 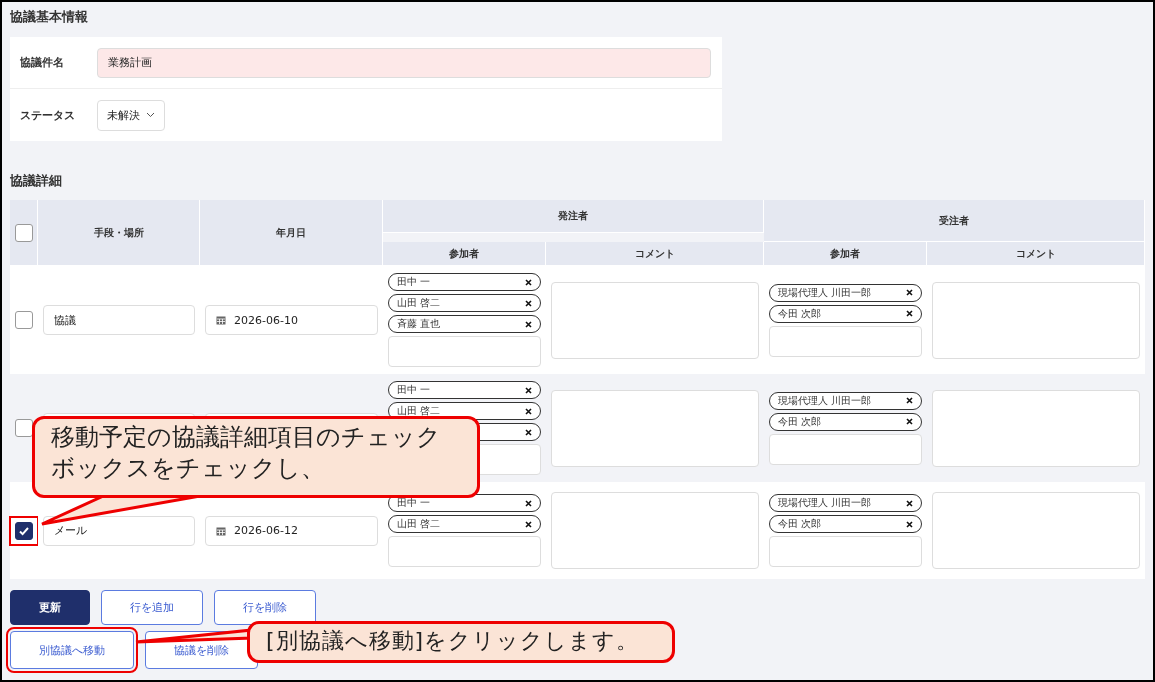 I want to click on callout-tooltip: [別協議へ移動]をクリックします。, so click(x=461, y=642).